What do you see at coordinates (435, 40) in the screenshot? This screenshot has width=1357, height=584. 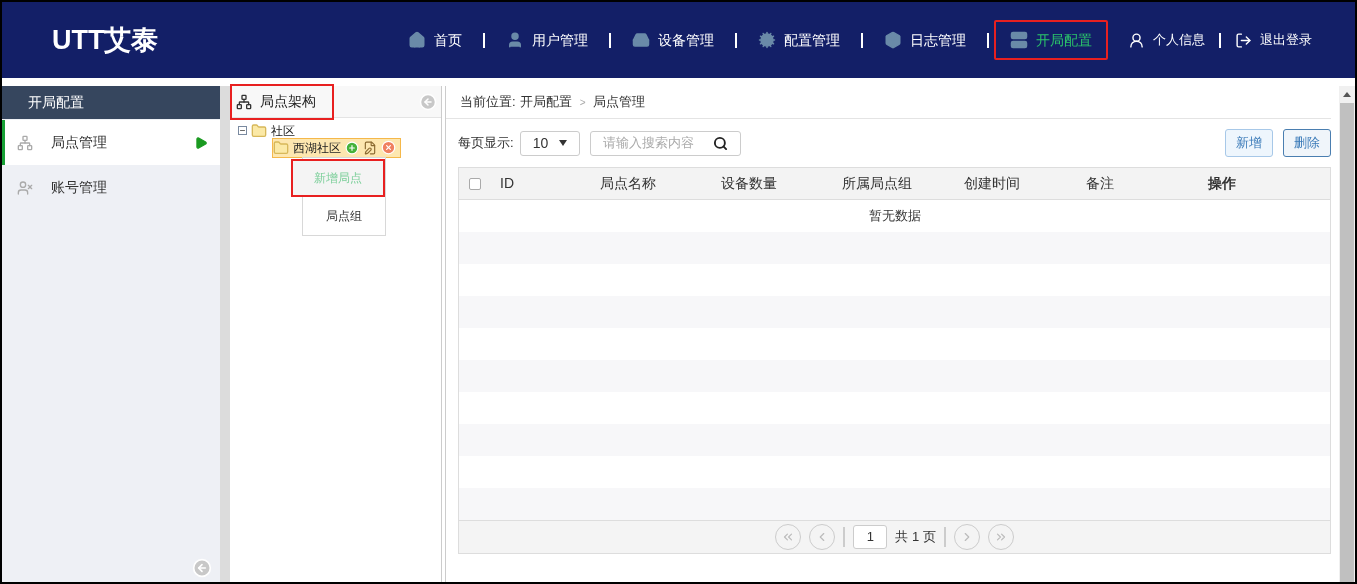 I see `nav-link: 首页` at bounding box center [435, 40].